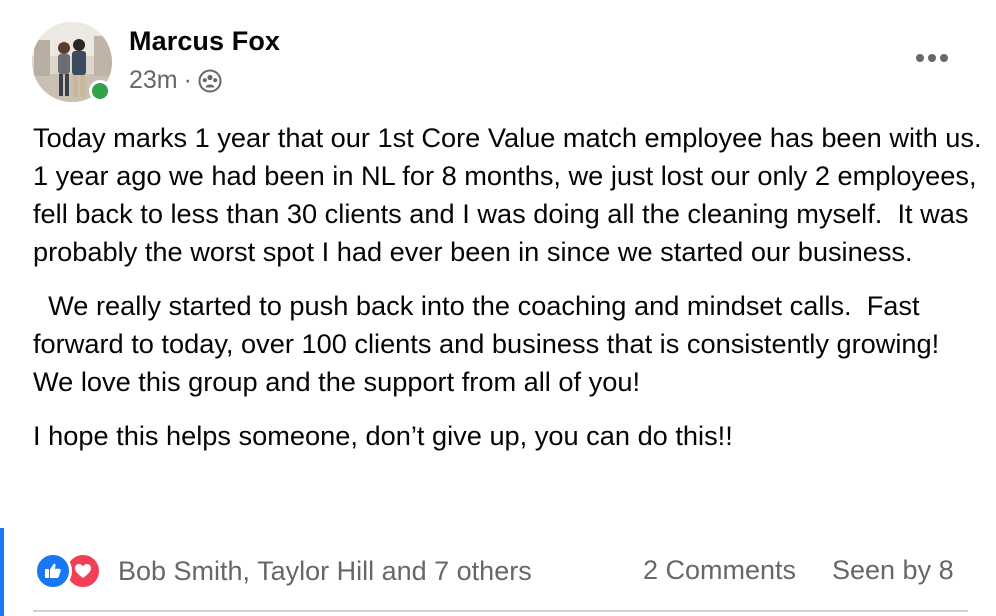 The image size is (996, 616). I want to click on footer-divider, so click(500, 611).